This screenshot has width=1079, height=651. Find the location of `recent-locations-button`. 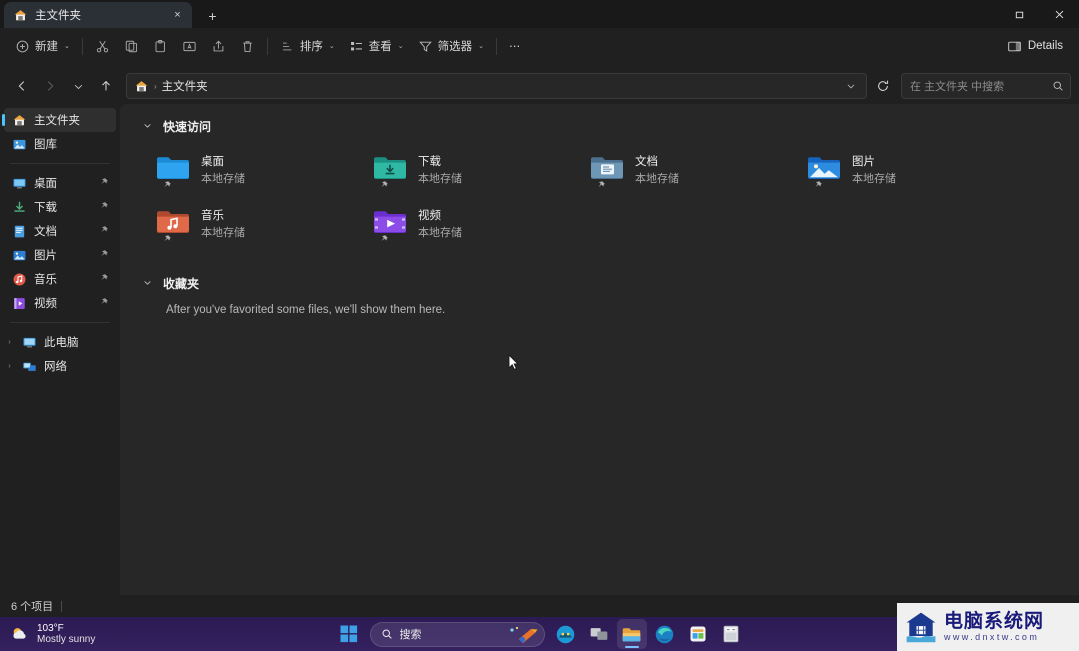

recent-locations-button is located at coordinates (78, 86).